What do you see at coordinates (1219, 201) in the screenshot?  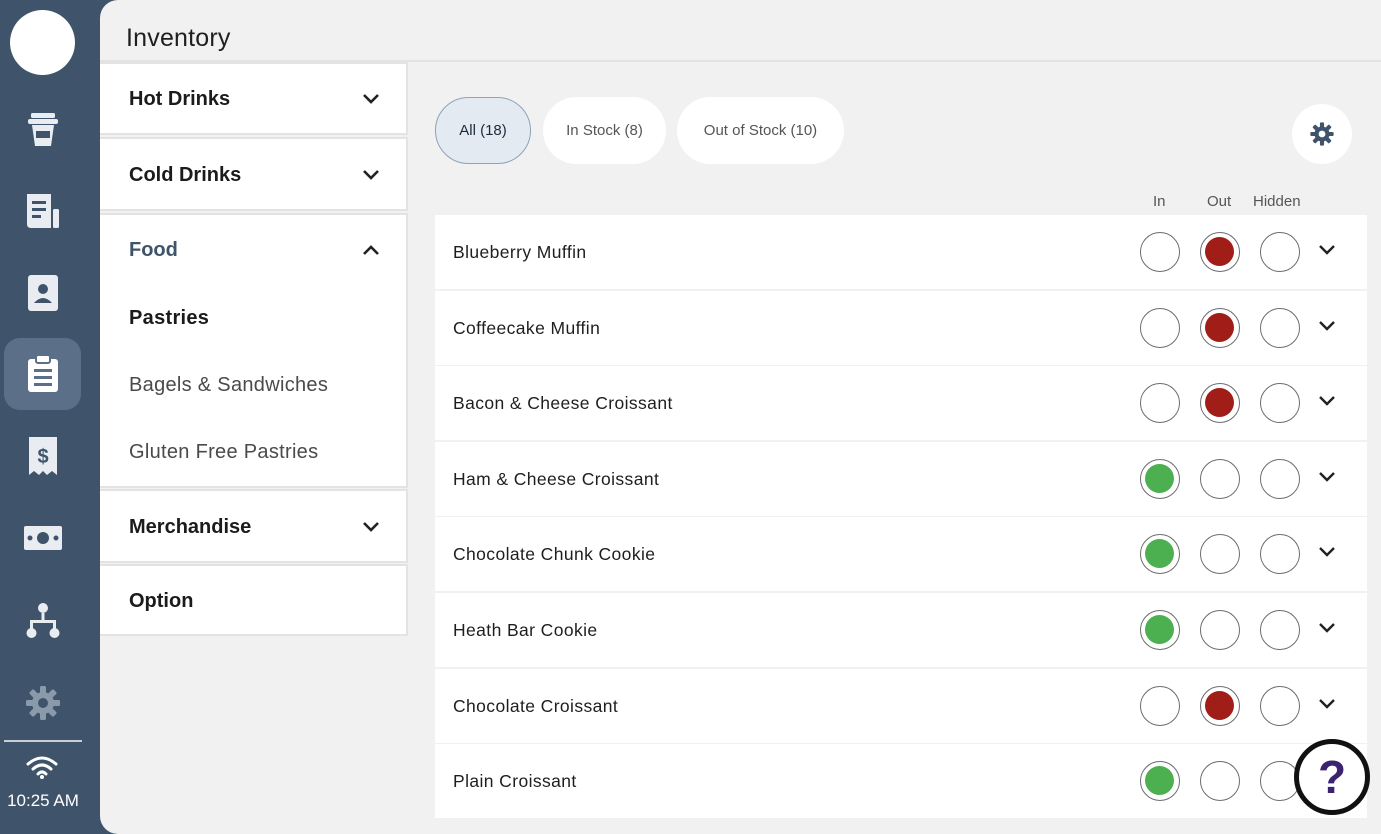 I see `column-out-label: Out` at bounding box center [1219, 201].